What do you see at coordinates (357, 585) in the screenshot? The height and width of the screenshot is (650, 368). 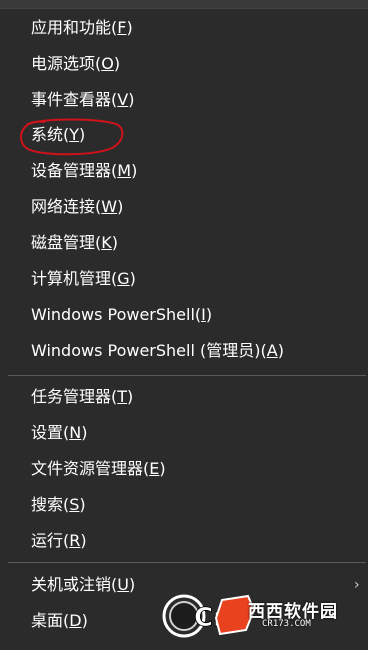 I see `chevron-right-icon: ›` at bounding box center [357, 585].